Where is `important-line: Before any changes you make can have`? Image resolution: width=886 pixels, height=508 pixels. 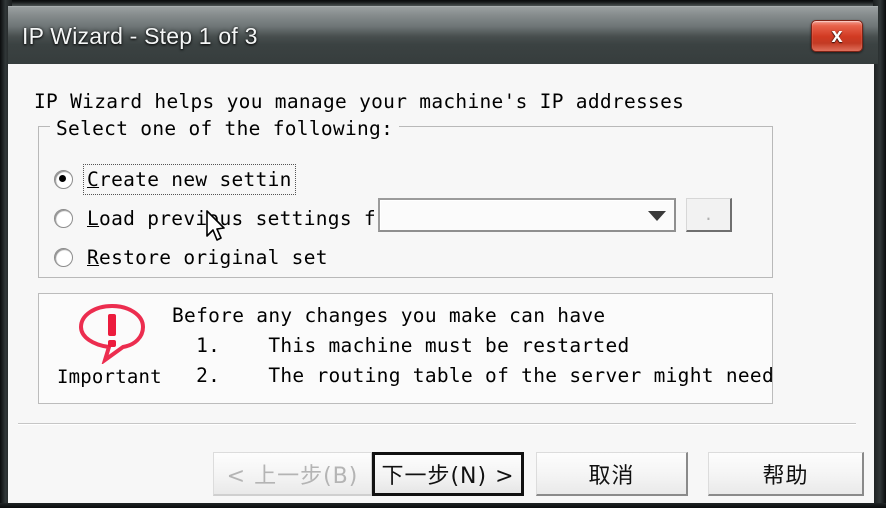
important-line: Before any changes you make can have is located at coordinates (389, 315).